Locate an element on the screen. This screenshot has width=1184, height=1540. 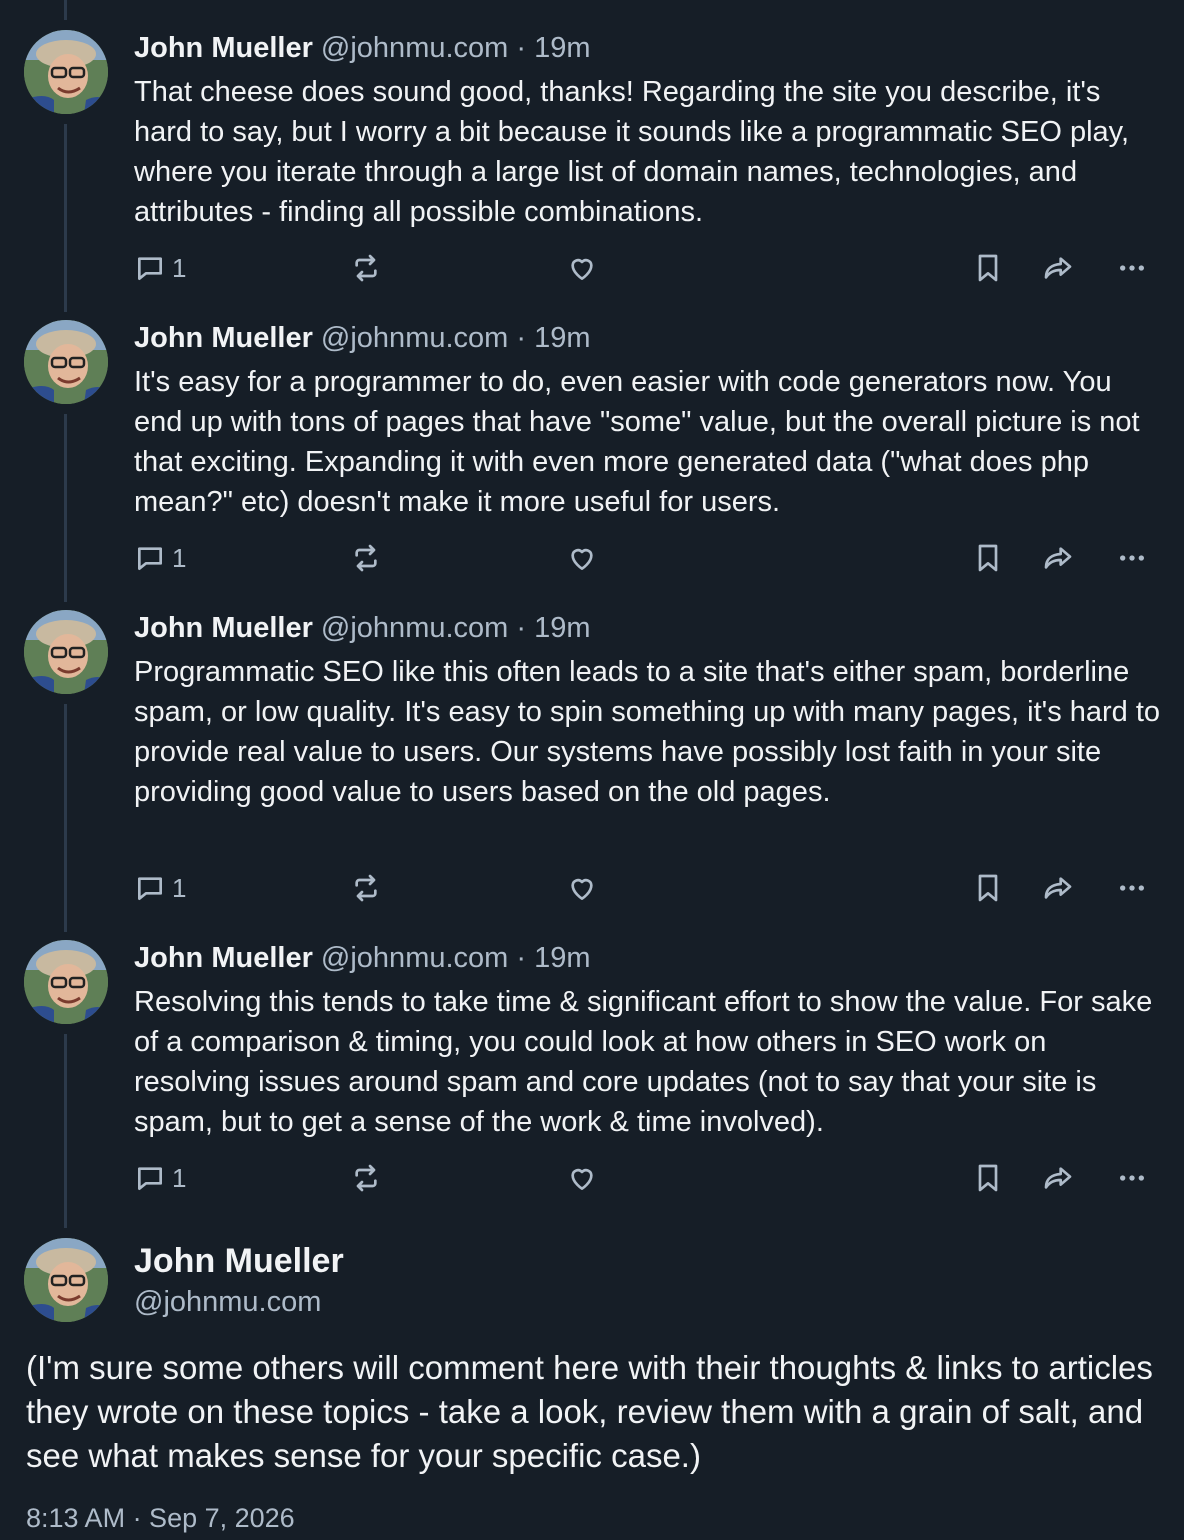
main-post-timestamp: 8:13 AM · Sep 7, 2026 is located at coordinates (160, 1518).